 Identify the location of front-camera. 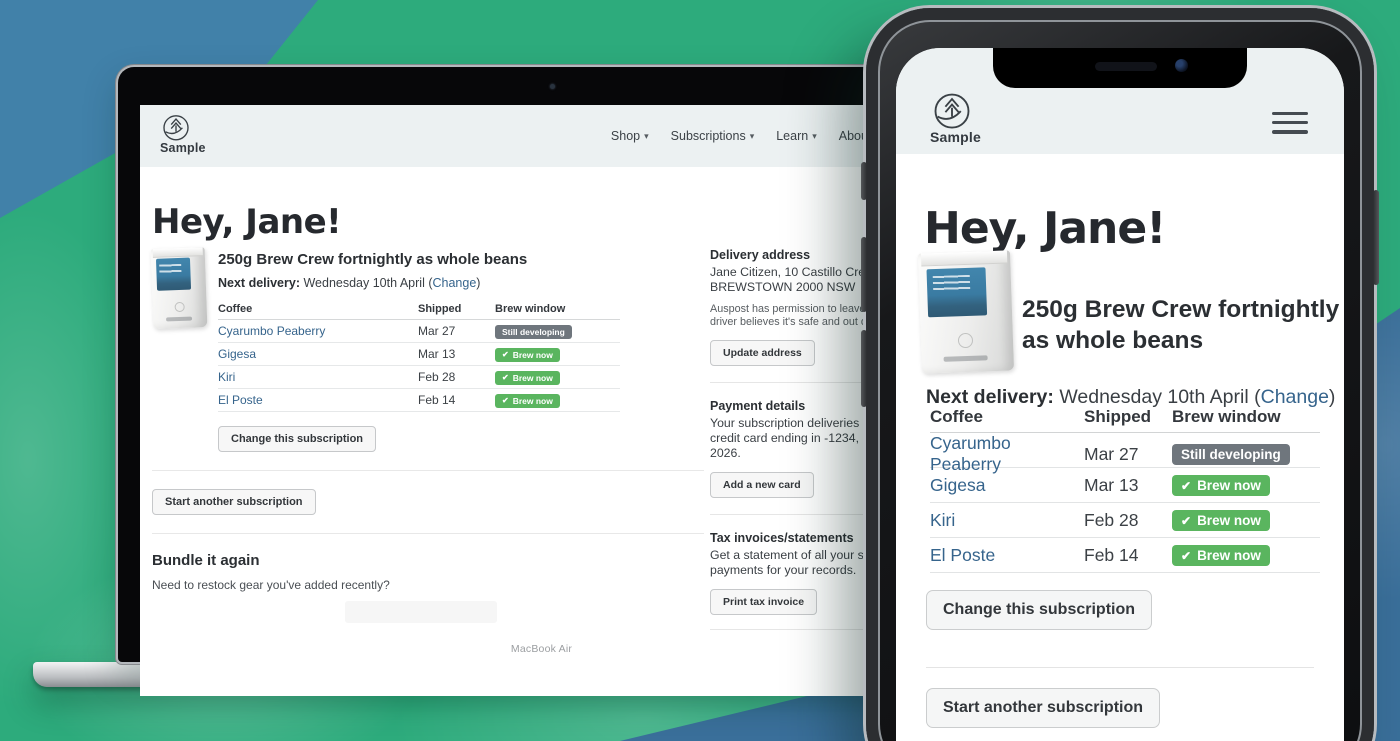
(1181, 65).